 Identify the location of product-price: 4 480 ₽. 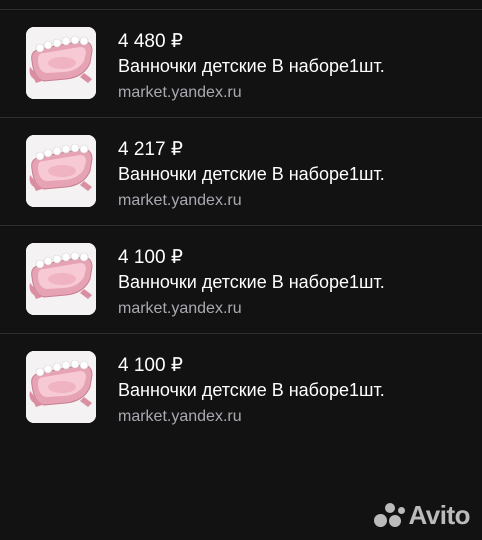
(150, 41).